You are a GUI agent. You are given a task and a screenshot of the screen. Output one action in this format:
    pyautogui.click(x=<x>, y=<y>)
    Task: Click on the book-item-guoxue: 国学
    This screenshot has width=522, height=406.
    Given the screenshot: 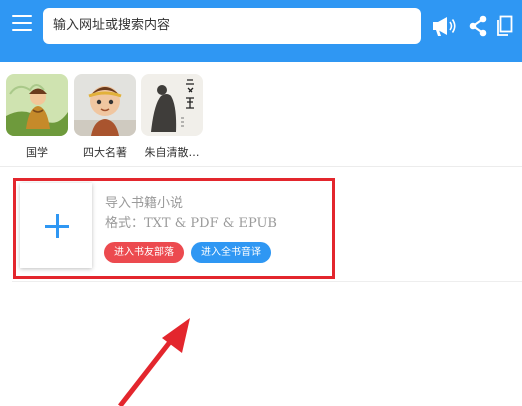 What is the action you would take?
    pyautogui.click(x=37, y=117)
    